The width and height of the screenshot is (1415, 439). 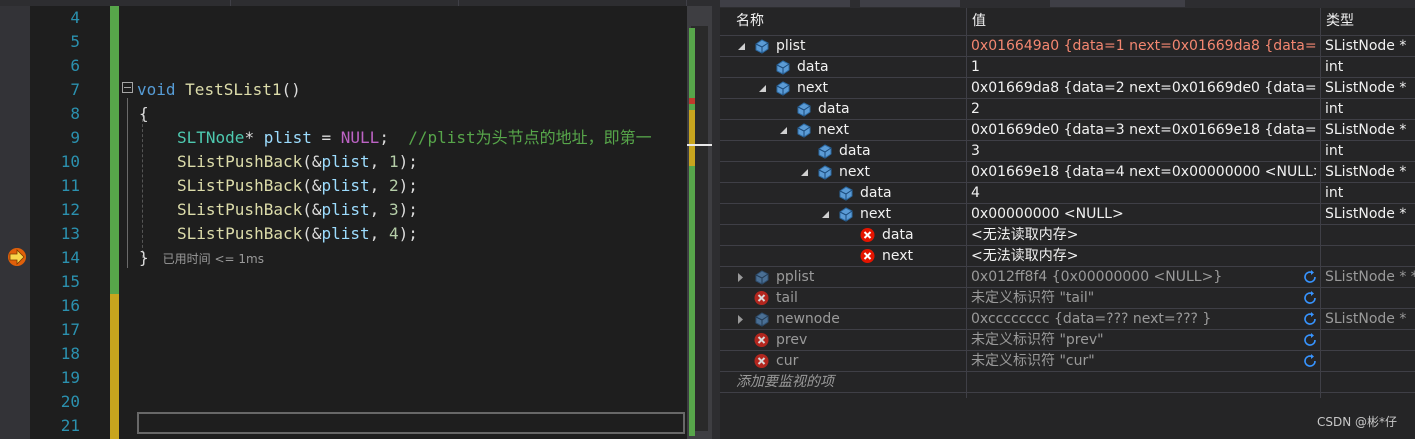 I want to click on indicator-margin, so click(x=15, y=222).